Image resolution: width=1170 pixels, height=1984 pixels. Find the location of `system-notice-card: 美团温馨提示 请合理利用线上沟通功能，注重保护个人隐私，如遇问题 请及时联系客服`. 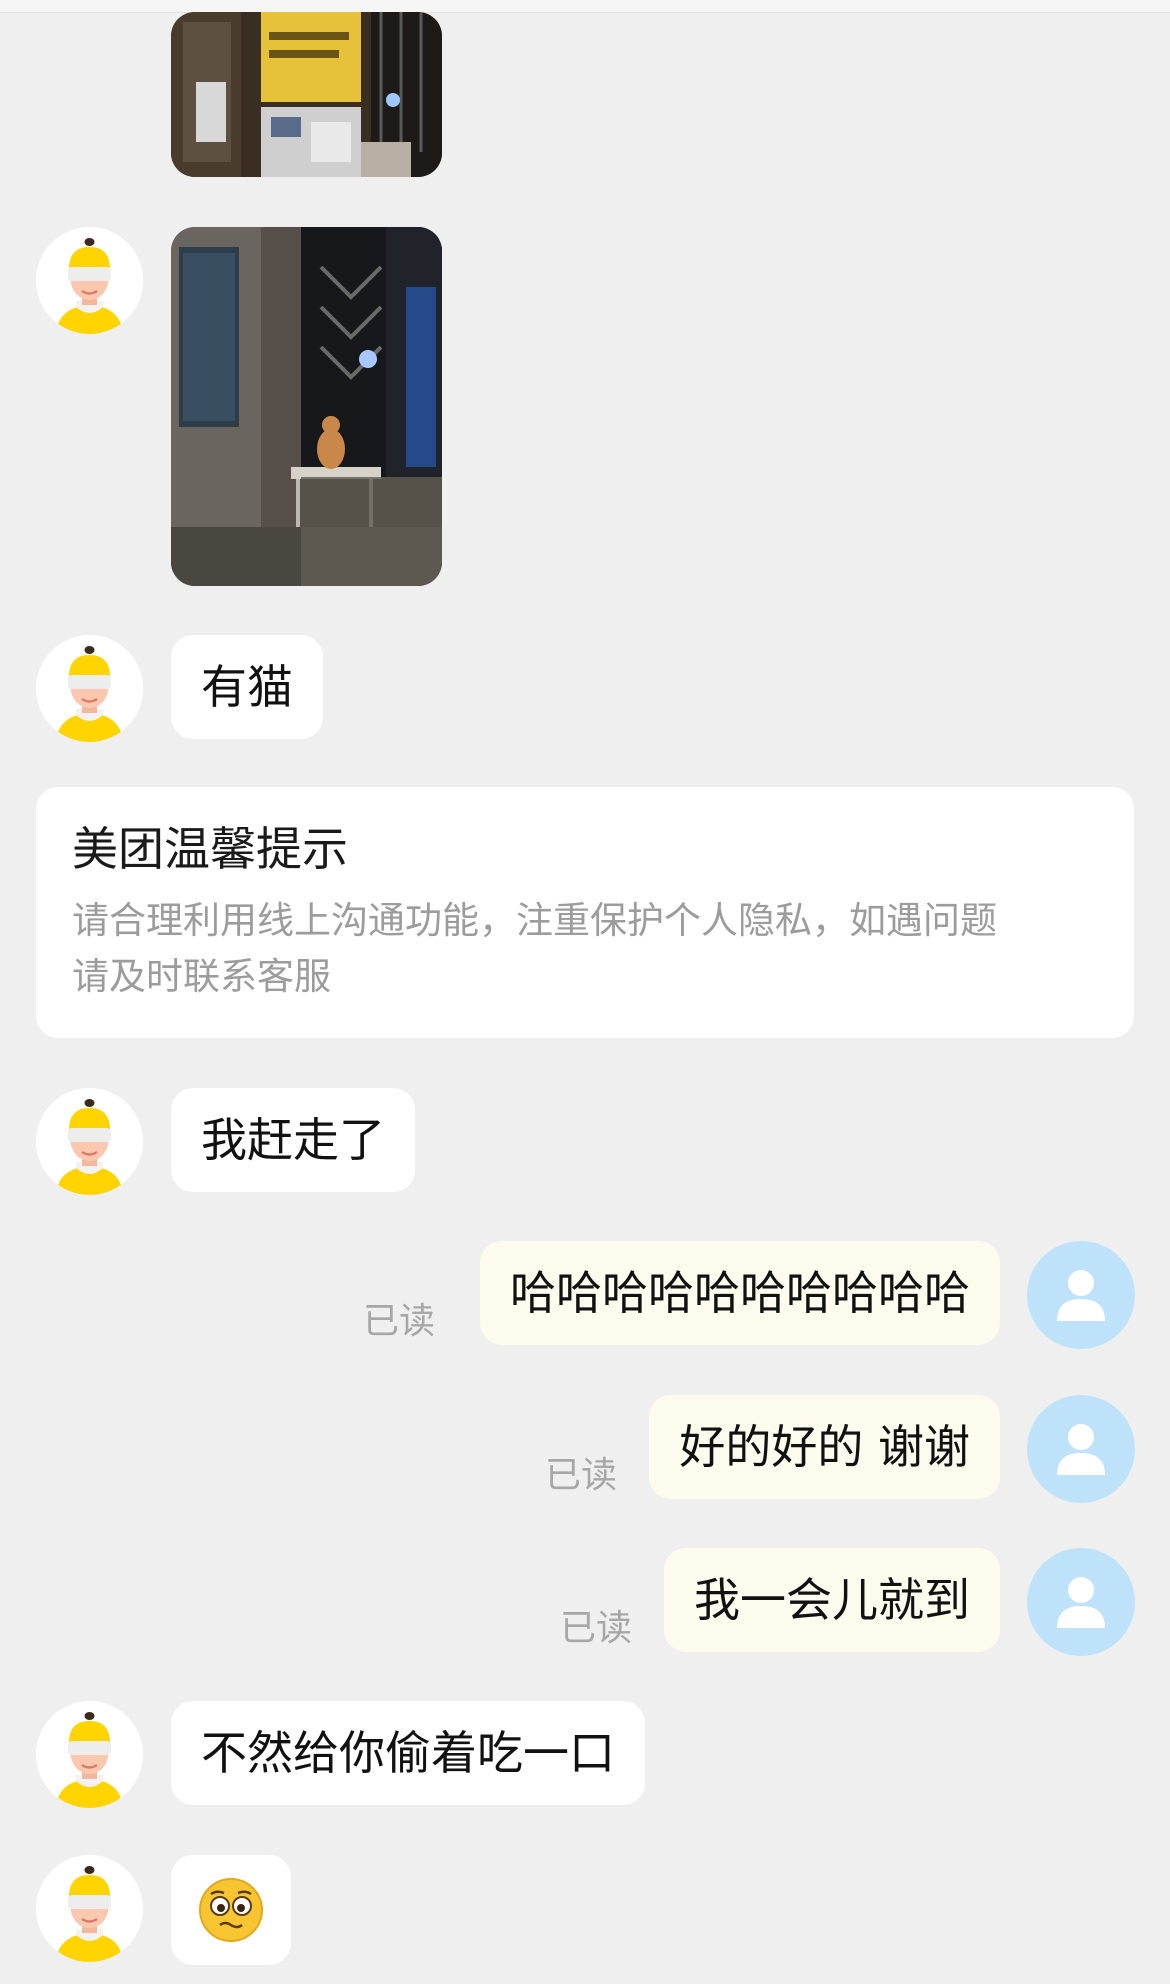

system-notice-card: 美团温馨提示 请合理利用线上沟通功能，注重保护个人隐私，如遇问题 请及时联系客服 is located at coordinates (585, 912).